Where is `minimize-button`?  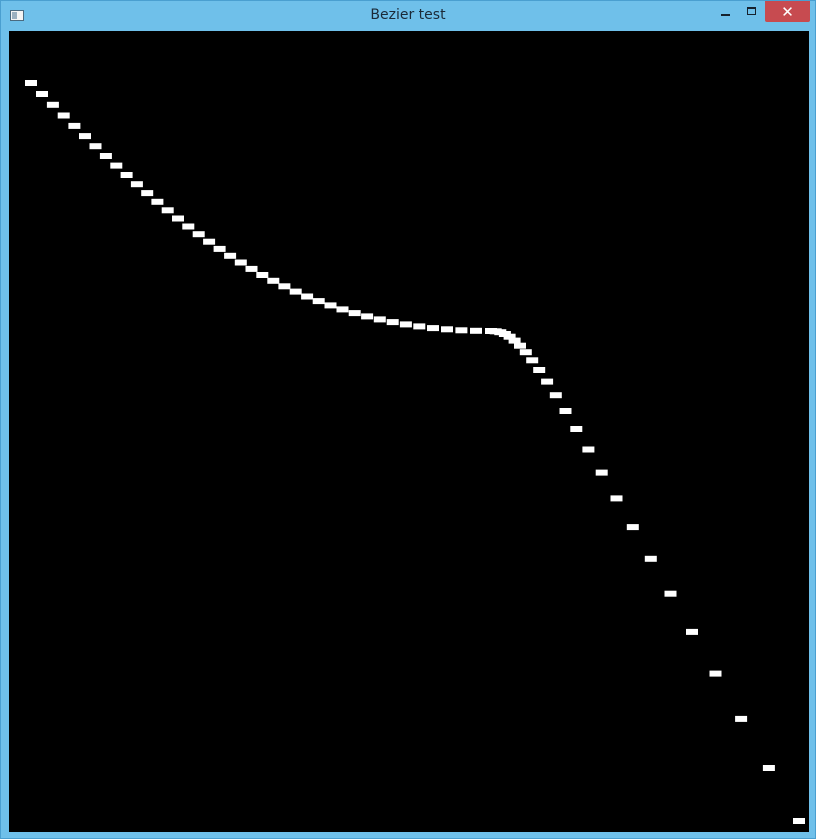 minimize-button is located at coordinates (725, 11).